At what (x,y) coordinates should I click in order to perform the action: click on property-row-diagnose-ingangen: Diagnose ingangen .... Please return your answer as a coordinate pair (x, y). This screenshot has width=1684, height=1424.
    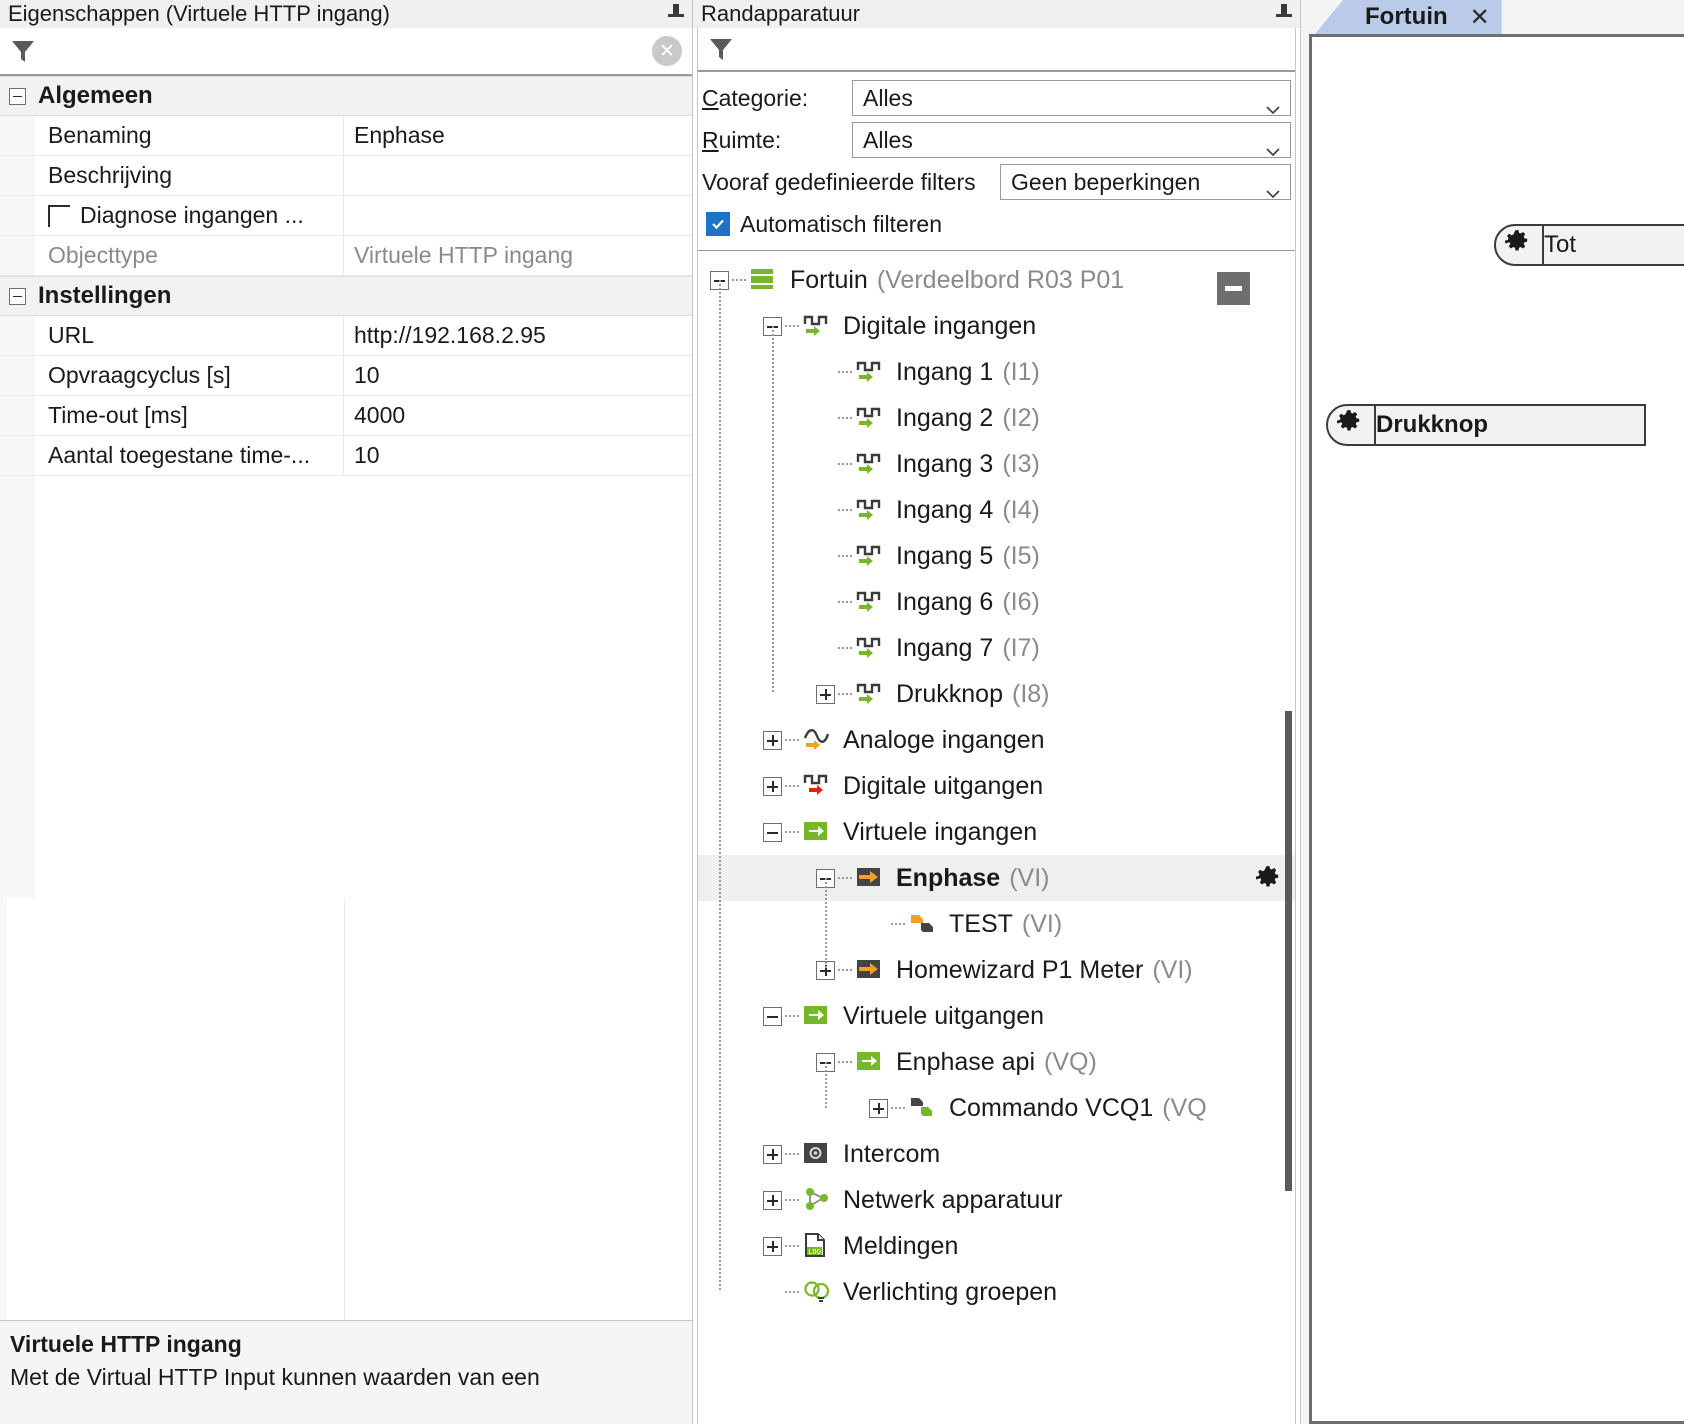
    Looking at the image, I should click on (346, 216).